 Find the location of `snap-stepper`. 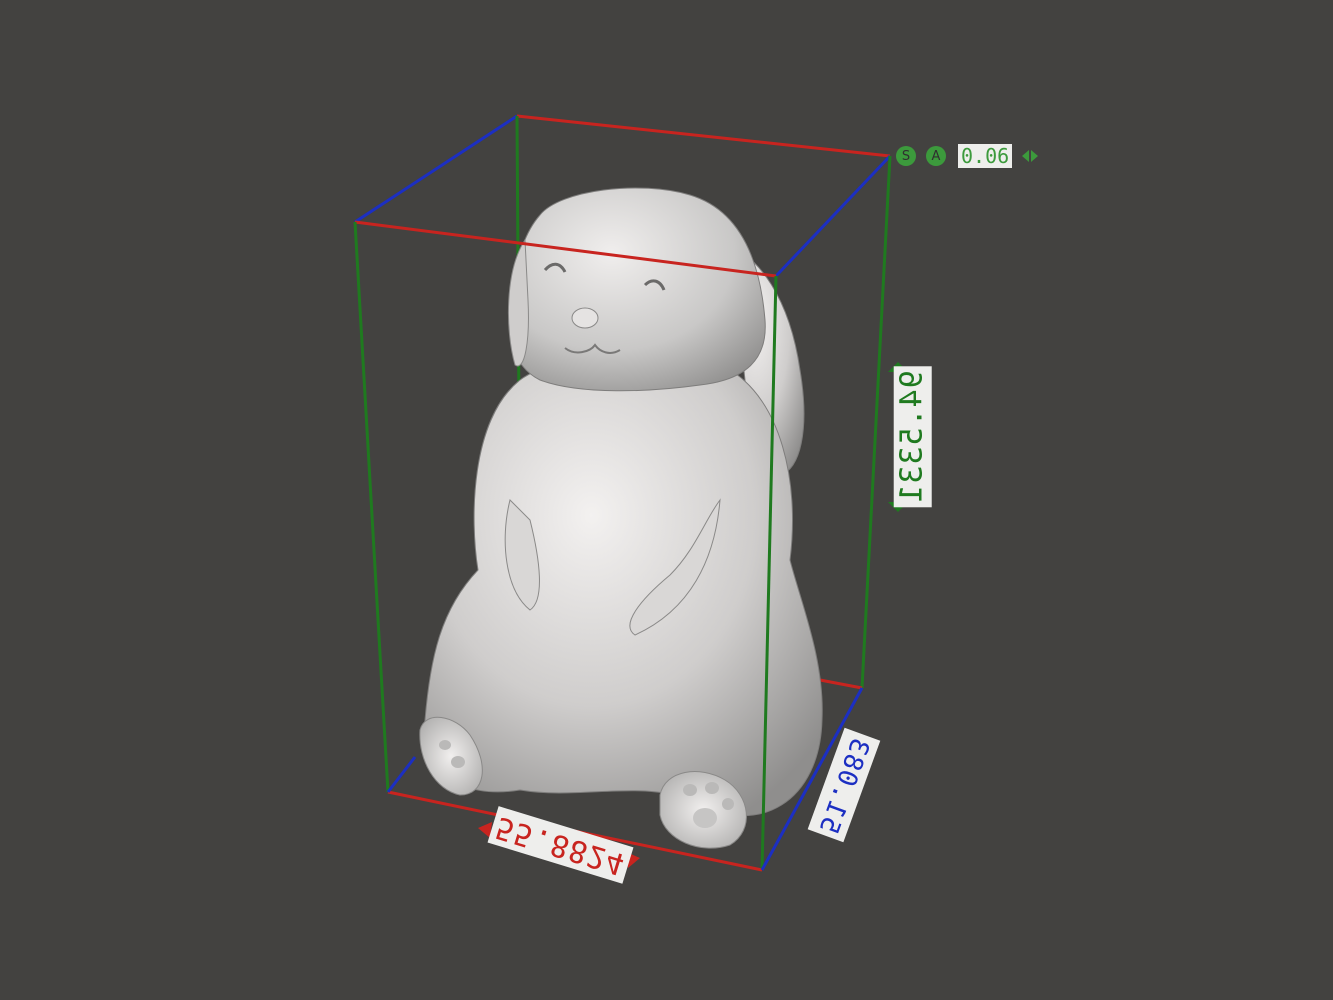

snap-stepper is located at coordinates (1030, 156).